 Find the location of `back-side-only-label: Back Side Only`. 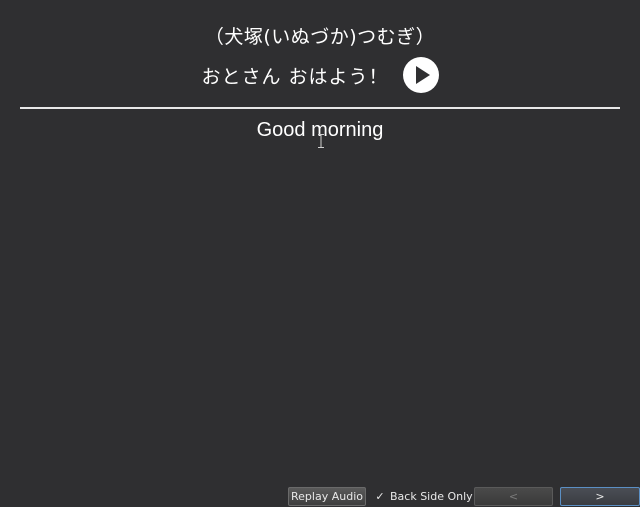

back-side-only-label: Back Side Only is located at coordinates (431, 496).